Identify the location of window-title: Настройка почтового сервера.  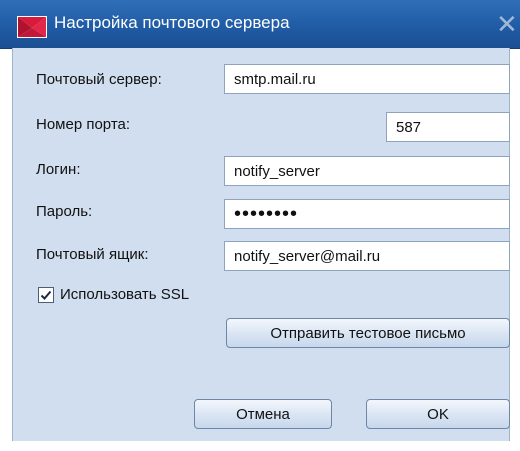
(172, 22).